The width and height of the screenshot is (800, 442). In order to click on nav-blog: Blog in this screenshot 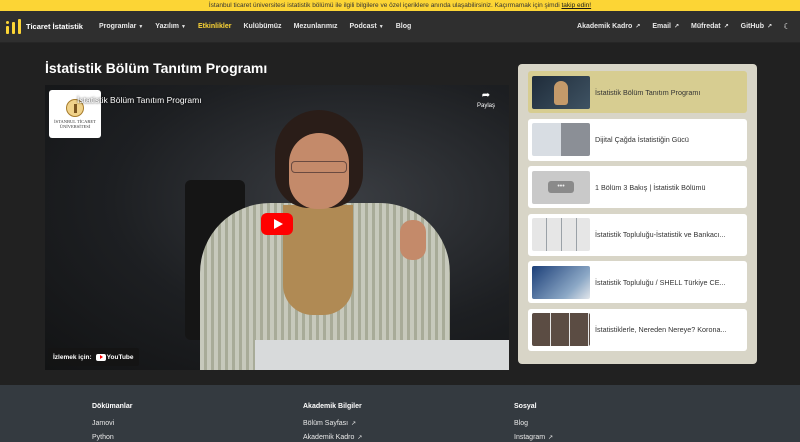, I will do `click(404, 26)`.